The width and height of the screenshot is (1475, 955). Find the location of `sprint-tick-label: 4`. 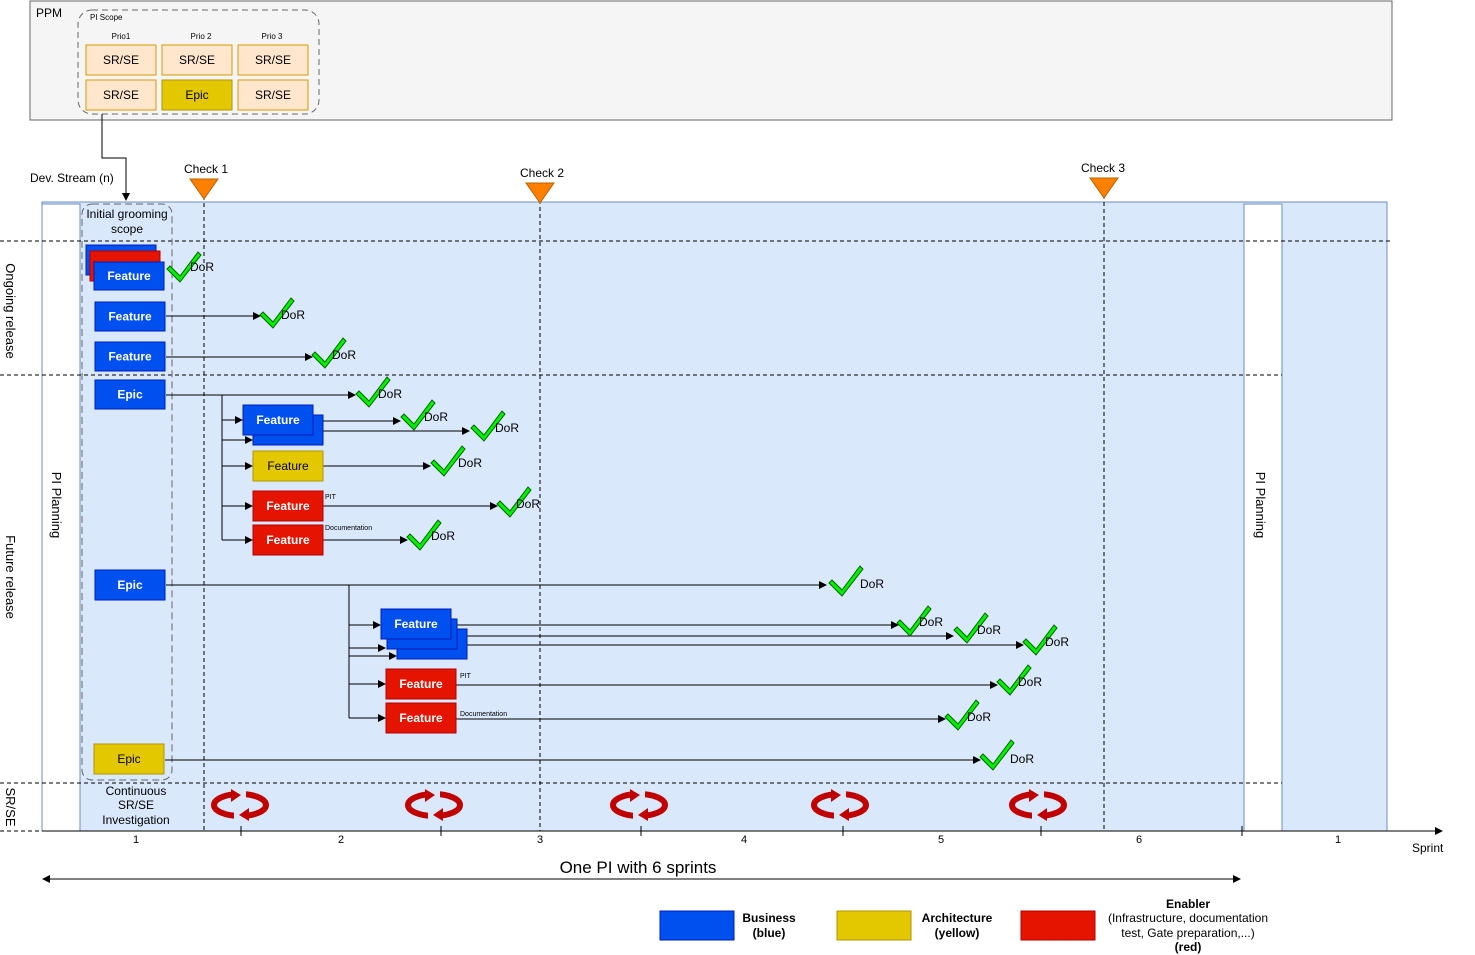

sprint-tick-label: 4 is located at coordinates (744, 840).